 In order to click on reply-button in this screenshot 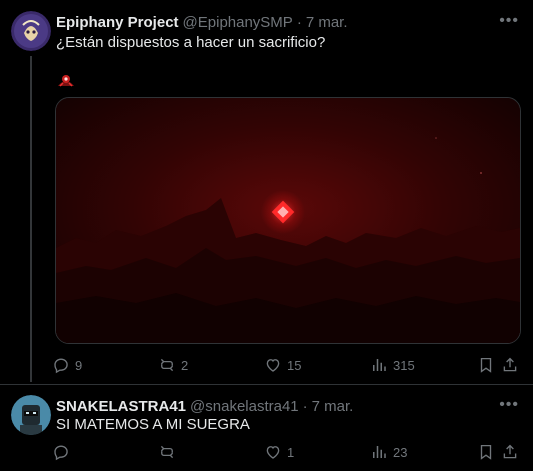, I will do `click(63, 452)`.